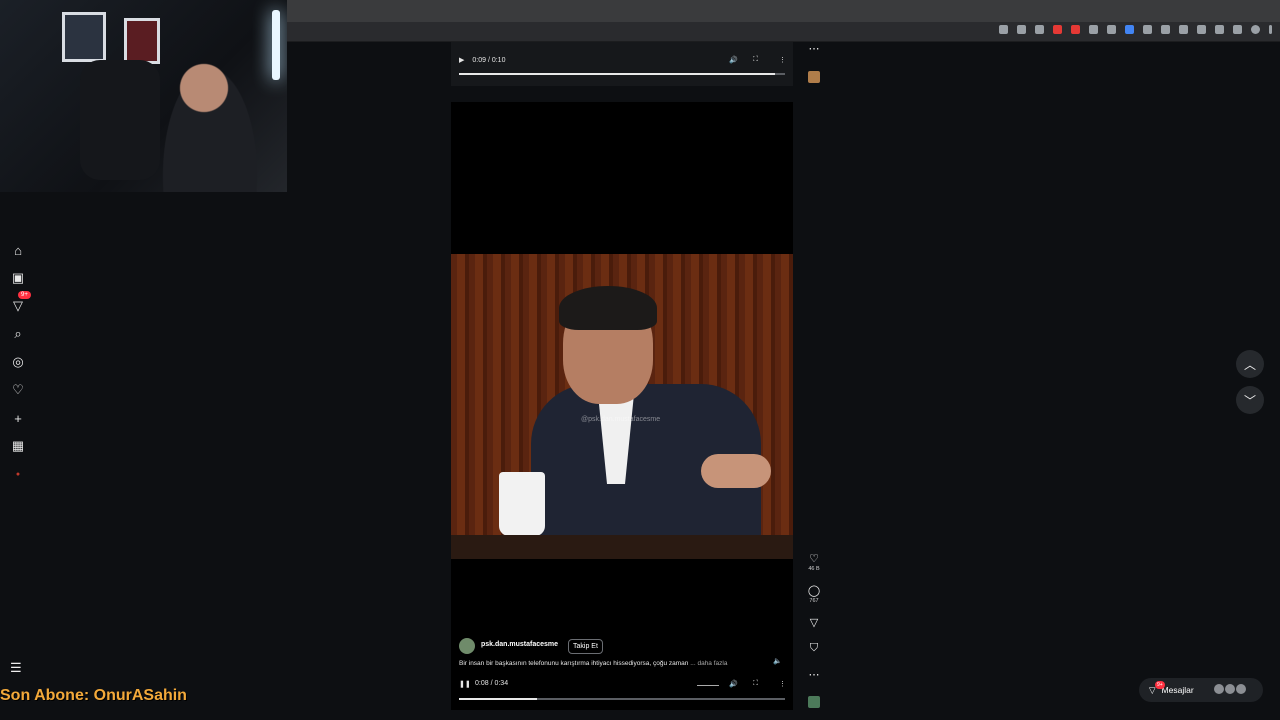 This screenshot has width=1280, height=720. What do you see at coordinates (736, 471) in the screenshot?
I see `hand` at bounding box center [736, 471].